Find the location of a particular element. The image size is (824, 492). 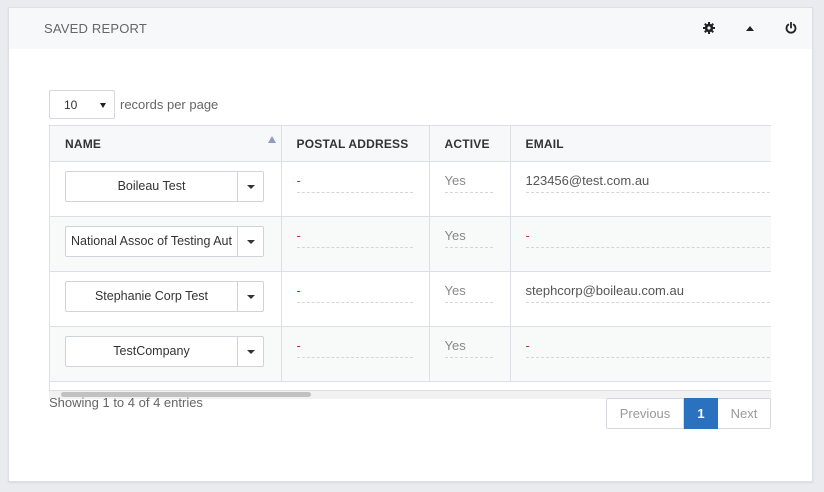

table-row: Boileau Test - Yes 123456@test.com.au is located at coordinates (410, 189).